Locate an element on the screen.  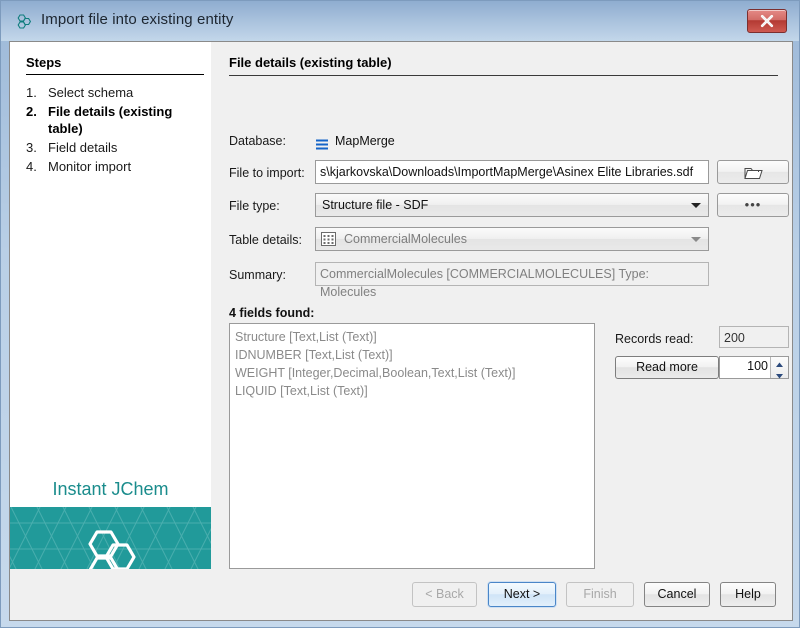
brand-name: Instant JChem is located at coordinates (110, 489).